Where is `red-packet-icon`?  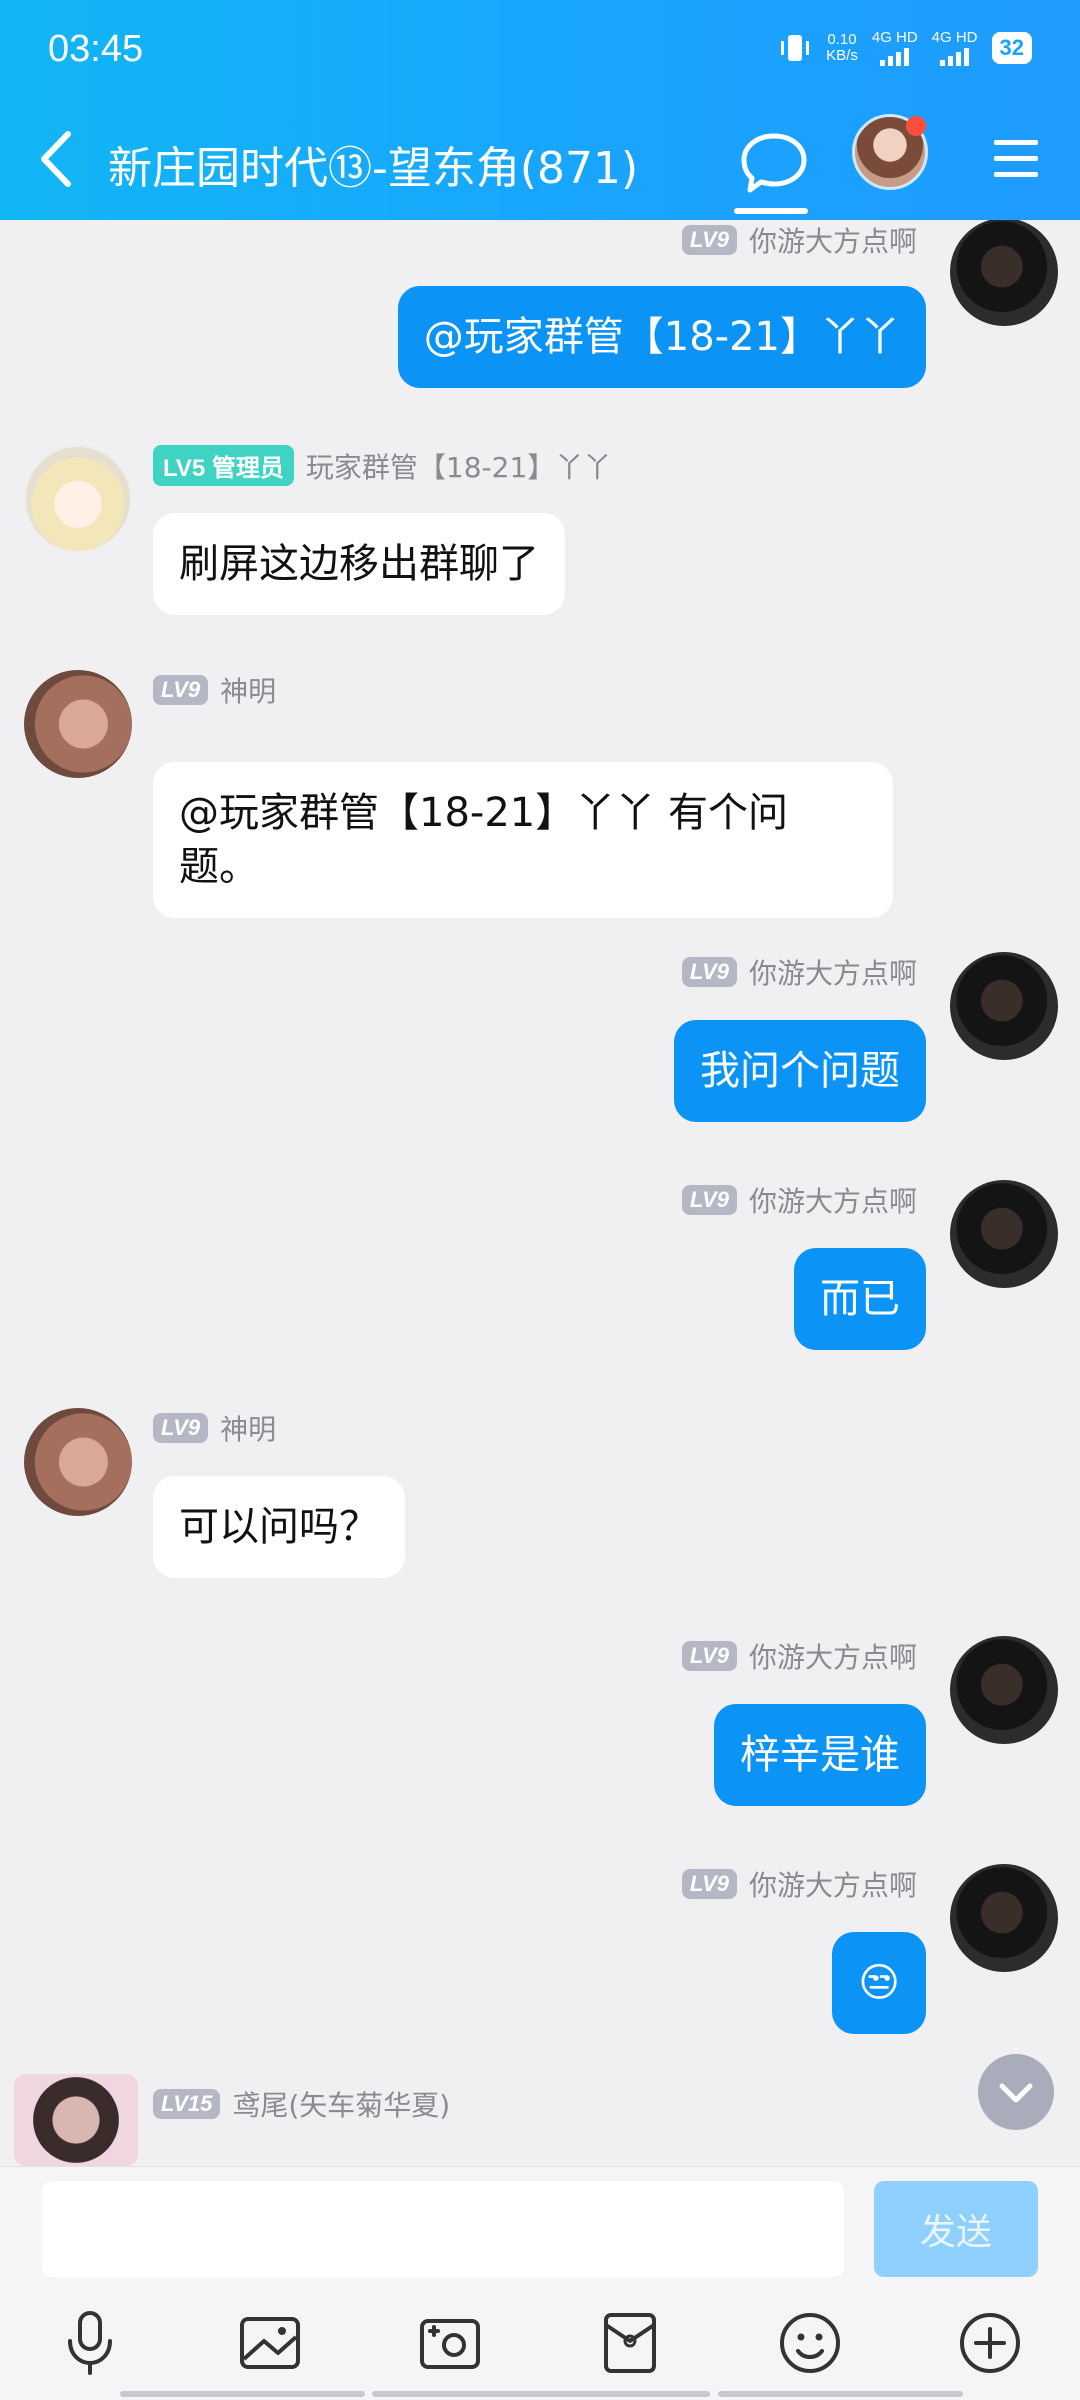
red-packet-icon is located at coordinates (630, 2343).